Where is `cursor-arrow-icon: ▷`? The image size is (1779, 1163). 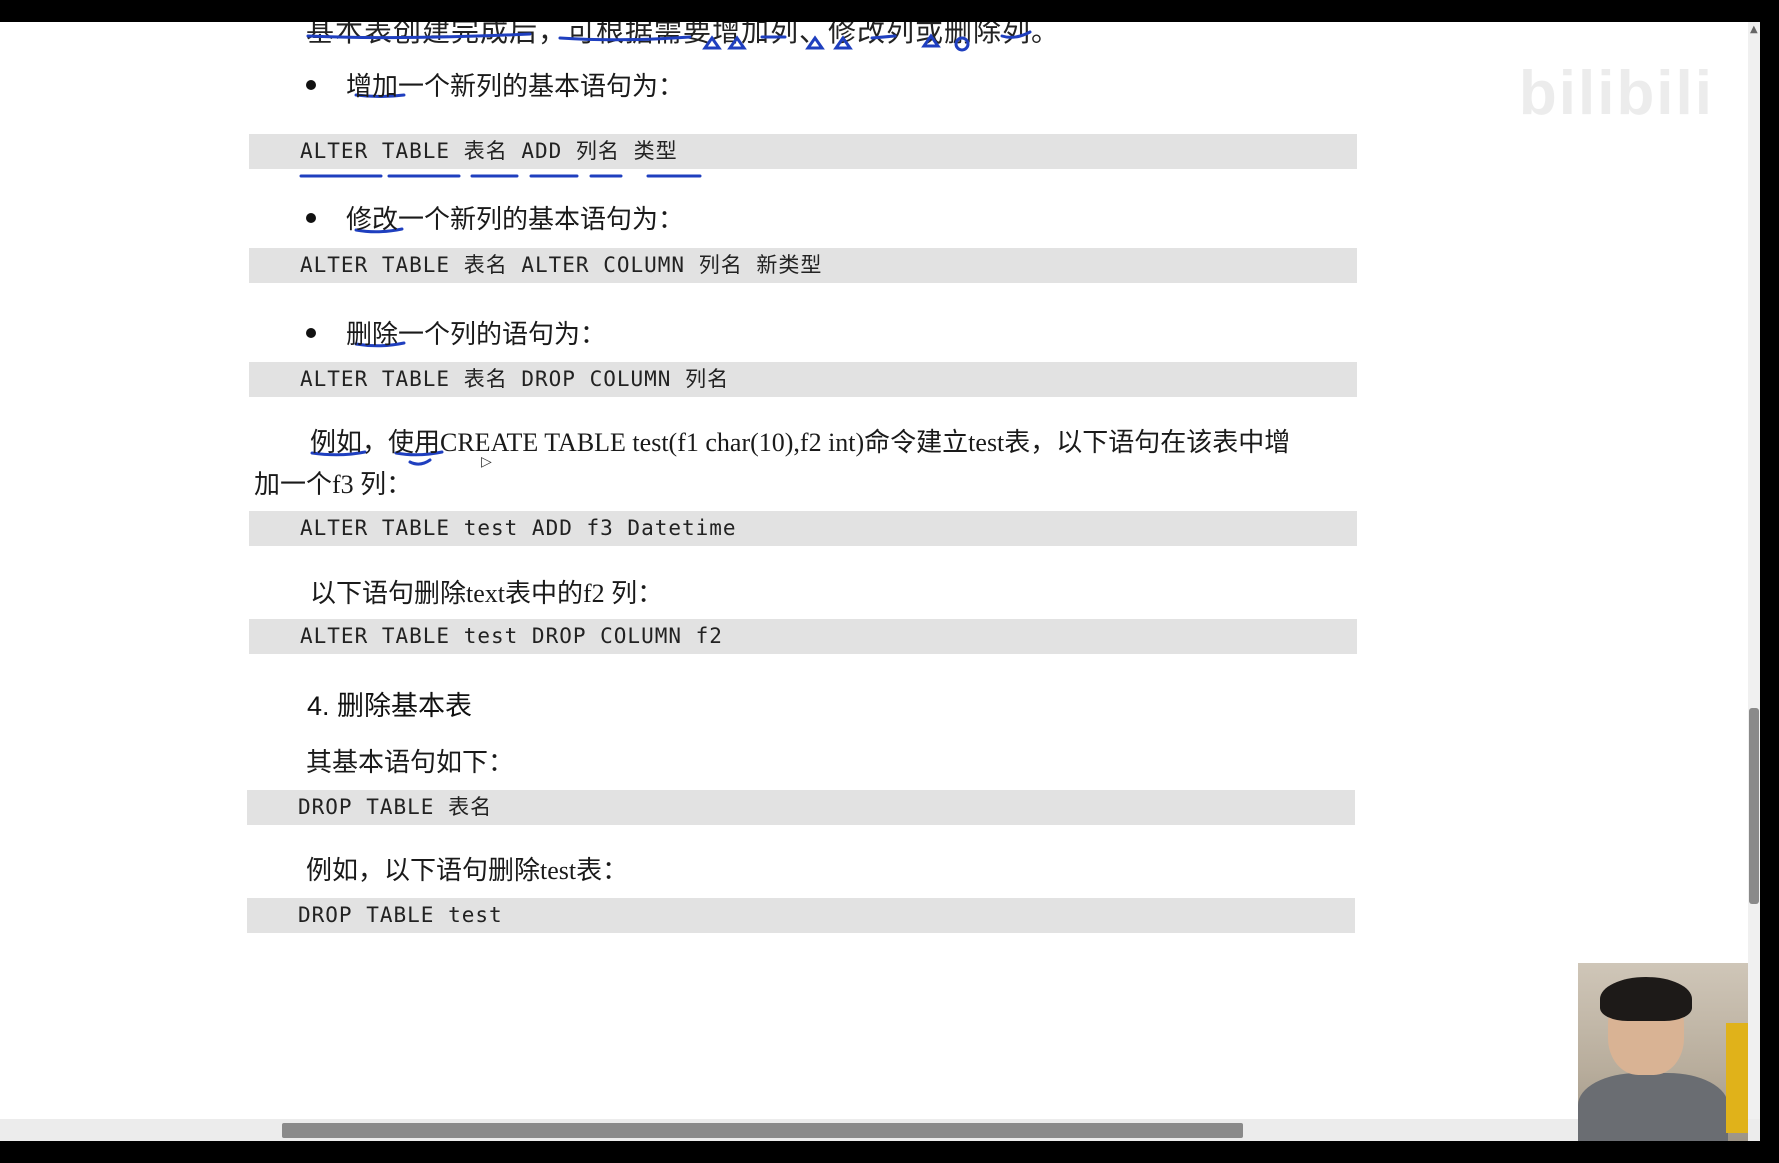 cursor-arrow-icon: ▷ is located at coordinates (486, 462).